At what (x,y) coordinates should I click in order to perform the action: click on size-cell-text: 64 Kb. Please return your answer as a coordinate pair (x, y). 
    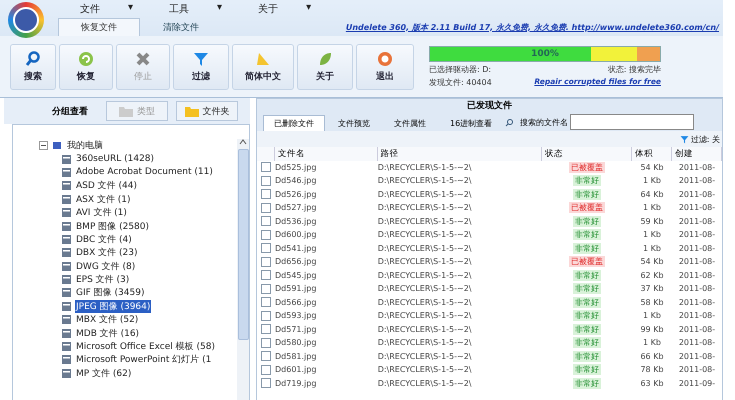
    Looking at the image, I should click on (652, 194).